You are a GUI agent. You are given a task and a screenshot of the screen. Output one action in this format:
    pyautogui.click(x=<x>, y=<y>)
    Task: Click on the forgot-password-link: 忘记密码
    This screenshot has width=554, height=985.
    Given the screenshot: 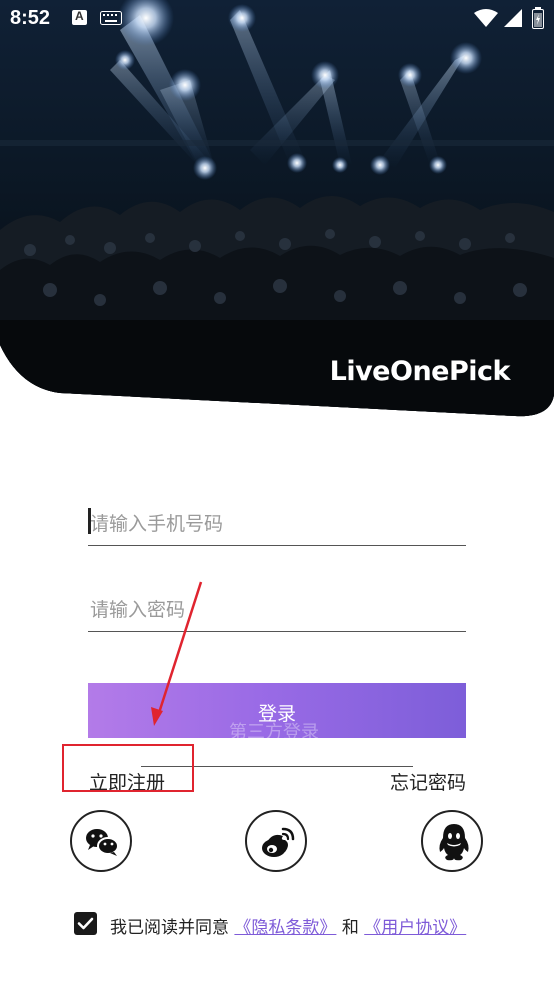 What is the action you would take?
    pyautogui.click(x=428, y=781)
    